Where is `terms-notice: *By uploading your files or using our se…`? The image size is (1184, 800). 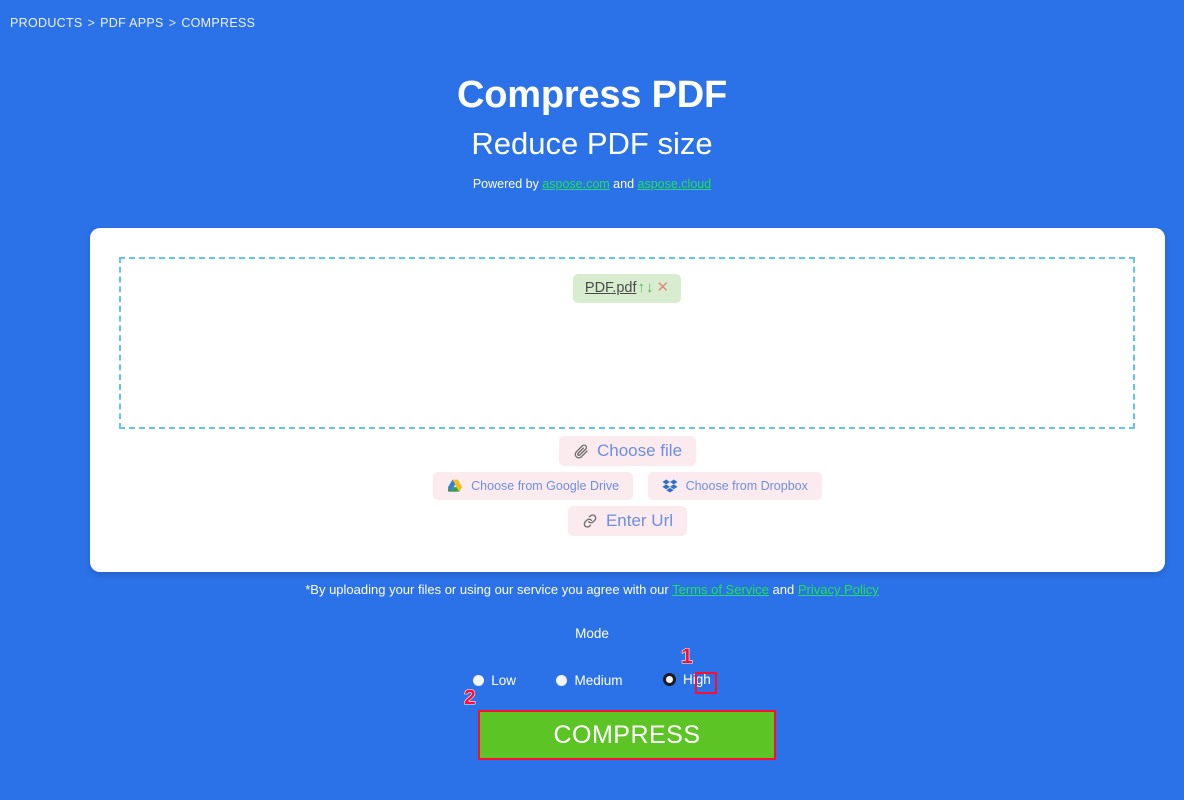
terms-notice: *By uploading your files or using our se… is located at coordinates (592, 589).